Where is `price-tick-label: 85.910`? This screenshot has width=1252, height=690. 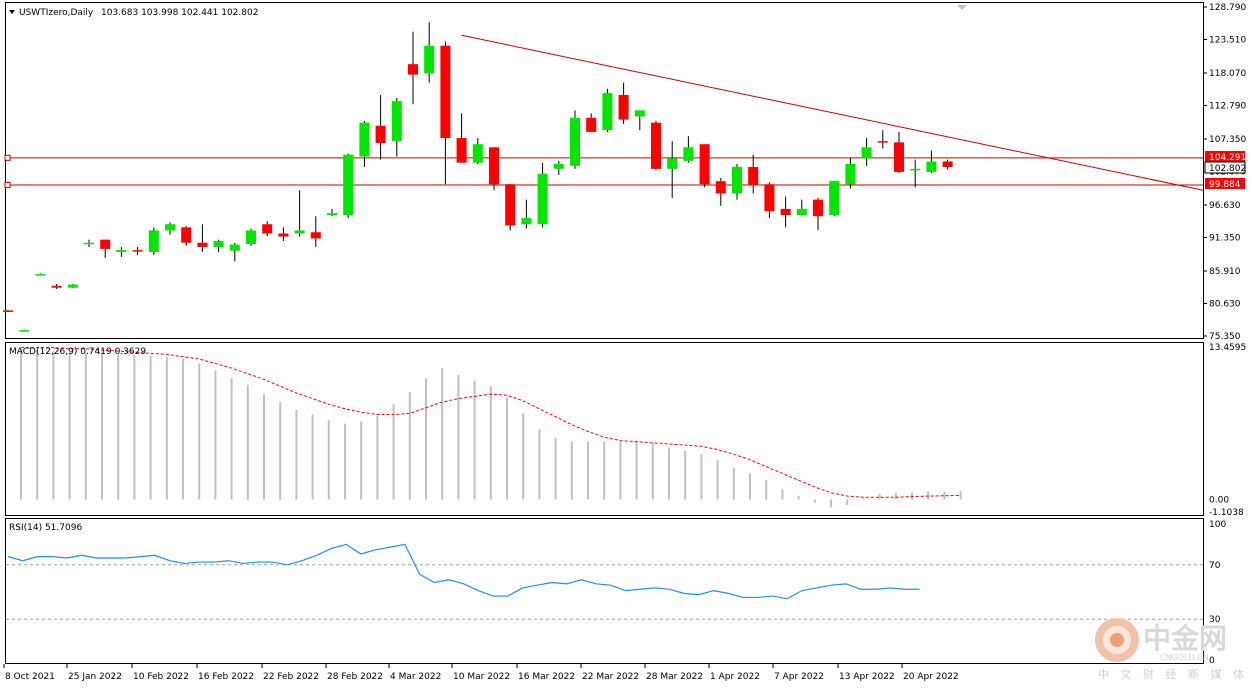
price-tick-label: 85.910 is located at coordinates (1225, 272).